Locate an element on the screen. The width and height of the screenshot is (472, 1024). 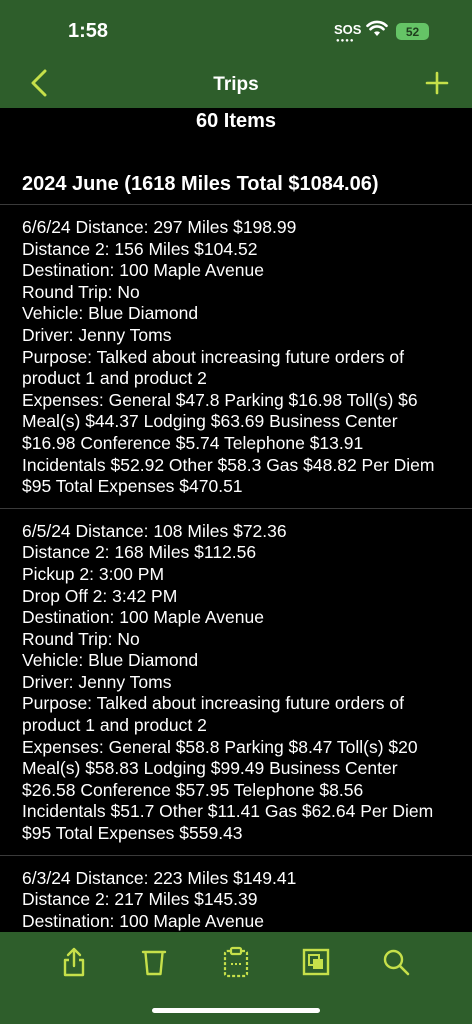
bottom-toolbar is located at coordinates (236, 978).